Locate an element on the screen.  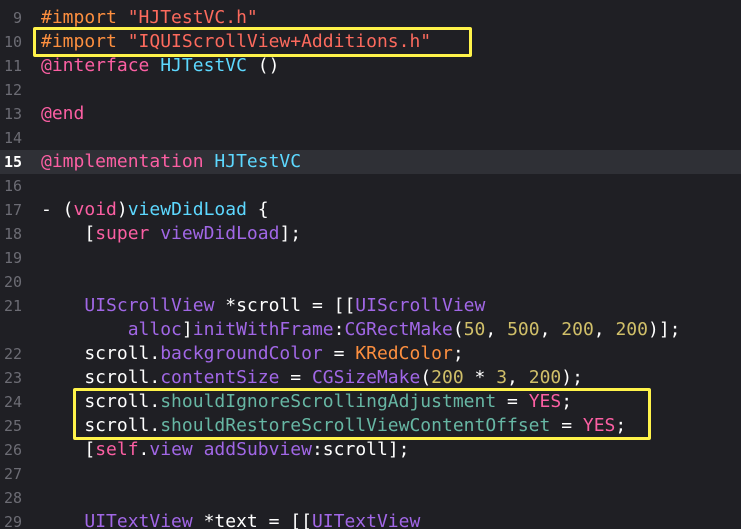
code-token: - ( is located at coordinates (57, 209).